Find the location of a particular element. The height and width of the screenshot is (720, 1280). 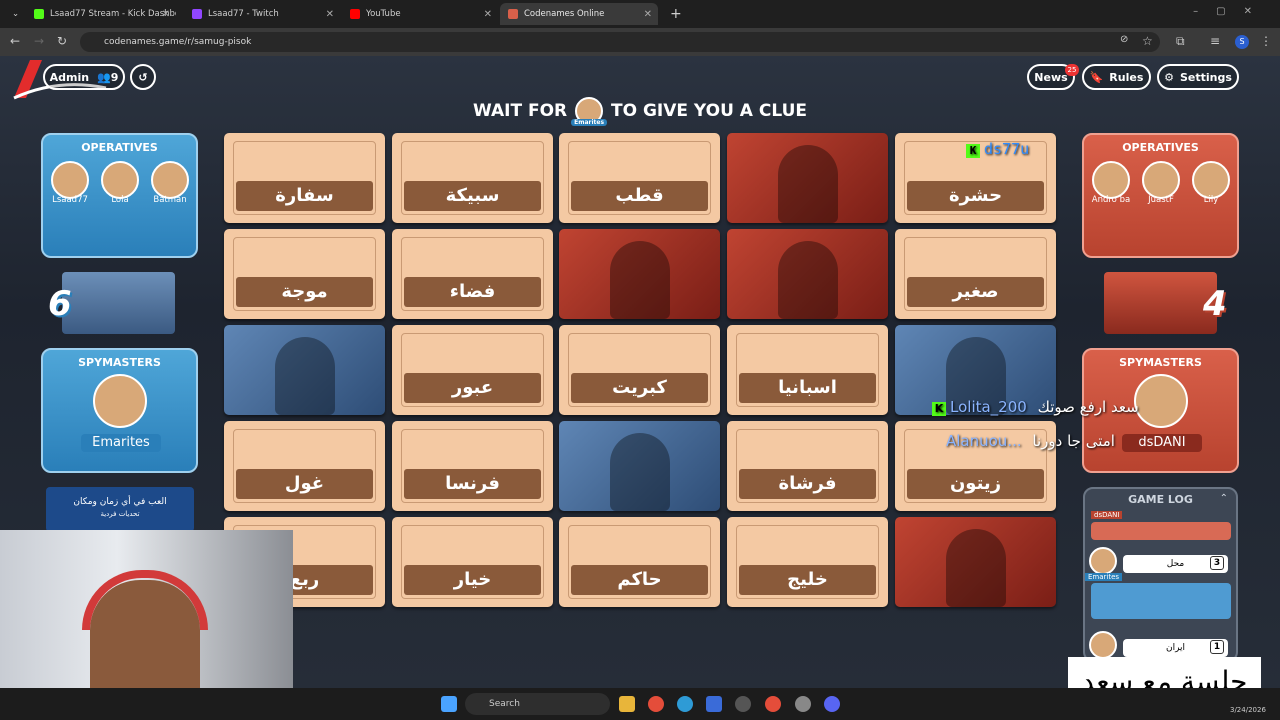

app-icon is located at coordinates (743, 704).